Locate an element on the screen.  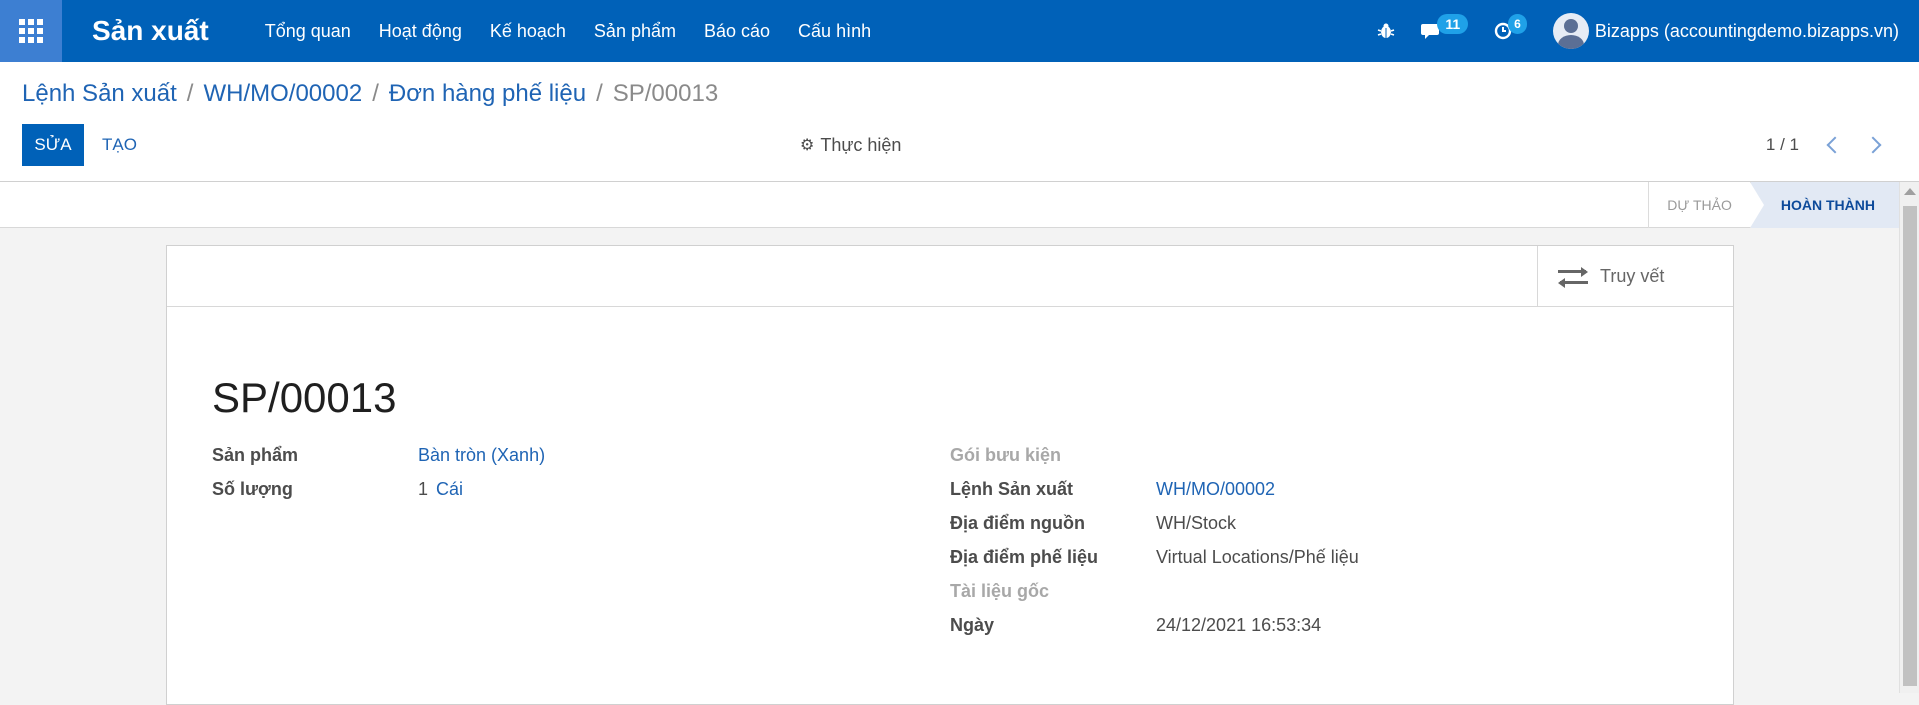
record-title: SP/00013 is located at coordinates (304, 398).